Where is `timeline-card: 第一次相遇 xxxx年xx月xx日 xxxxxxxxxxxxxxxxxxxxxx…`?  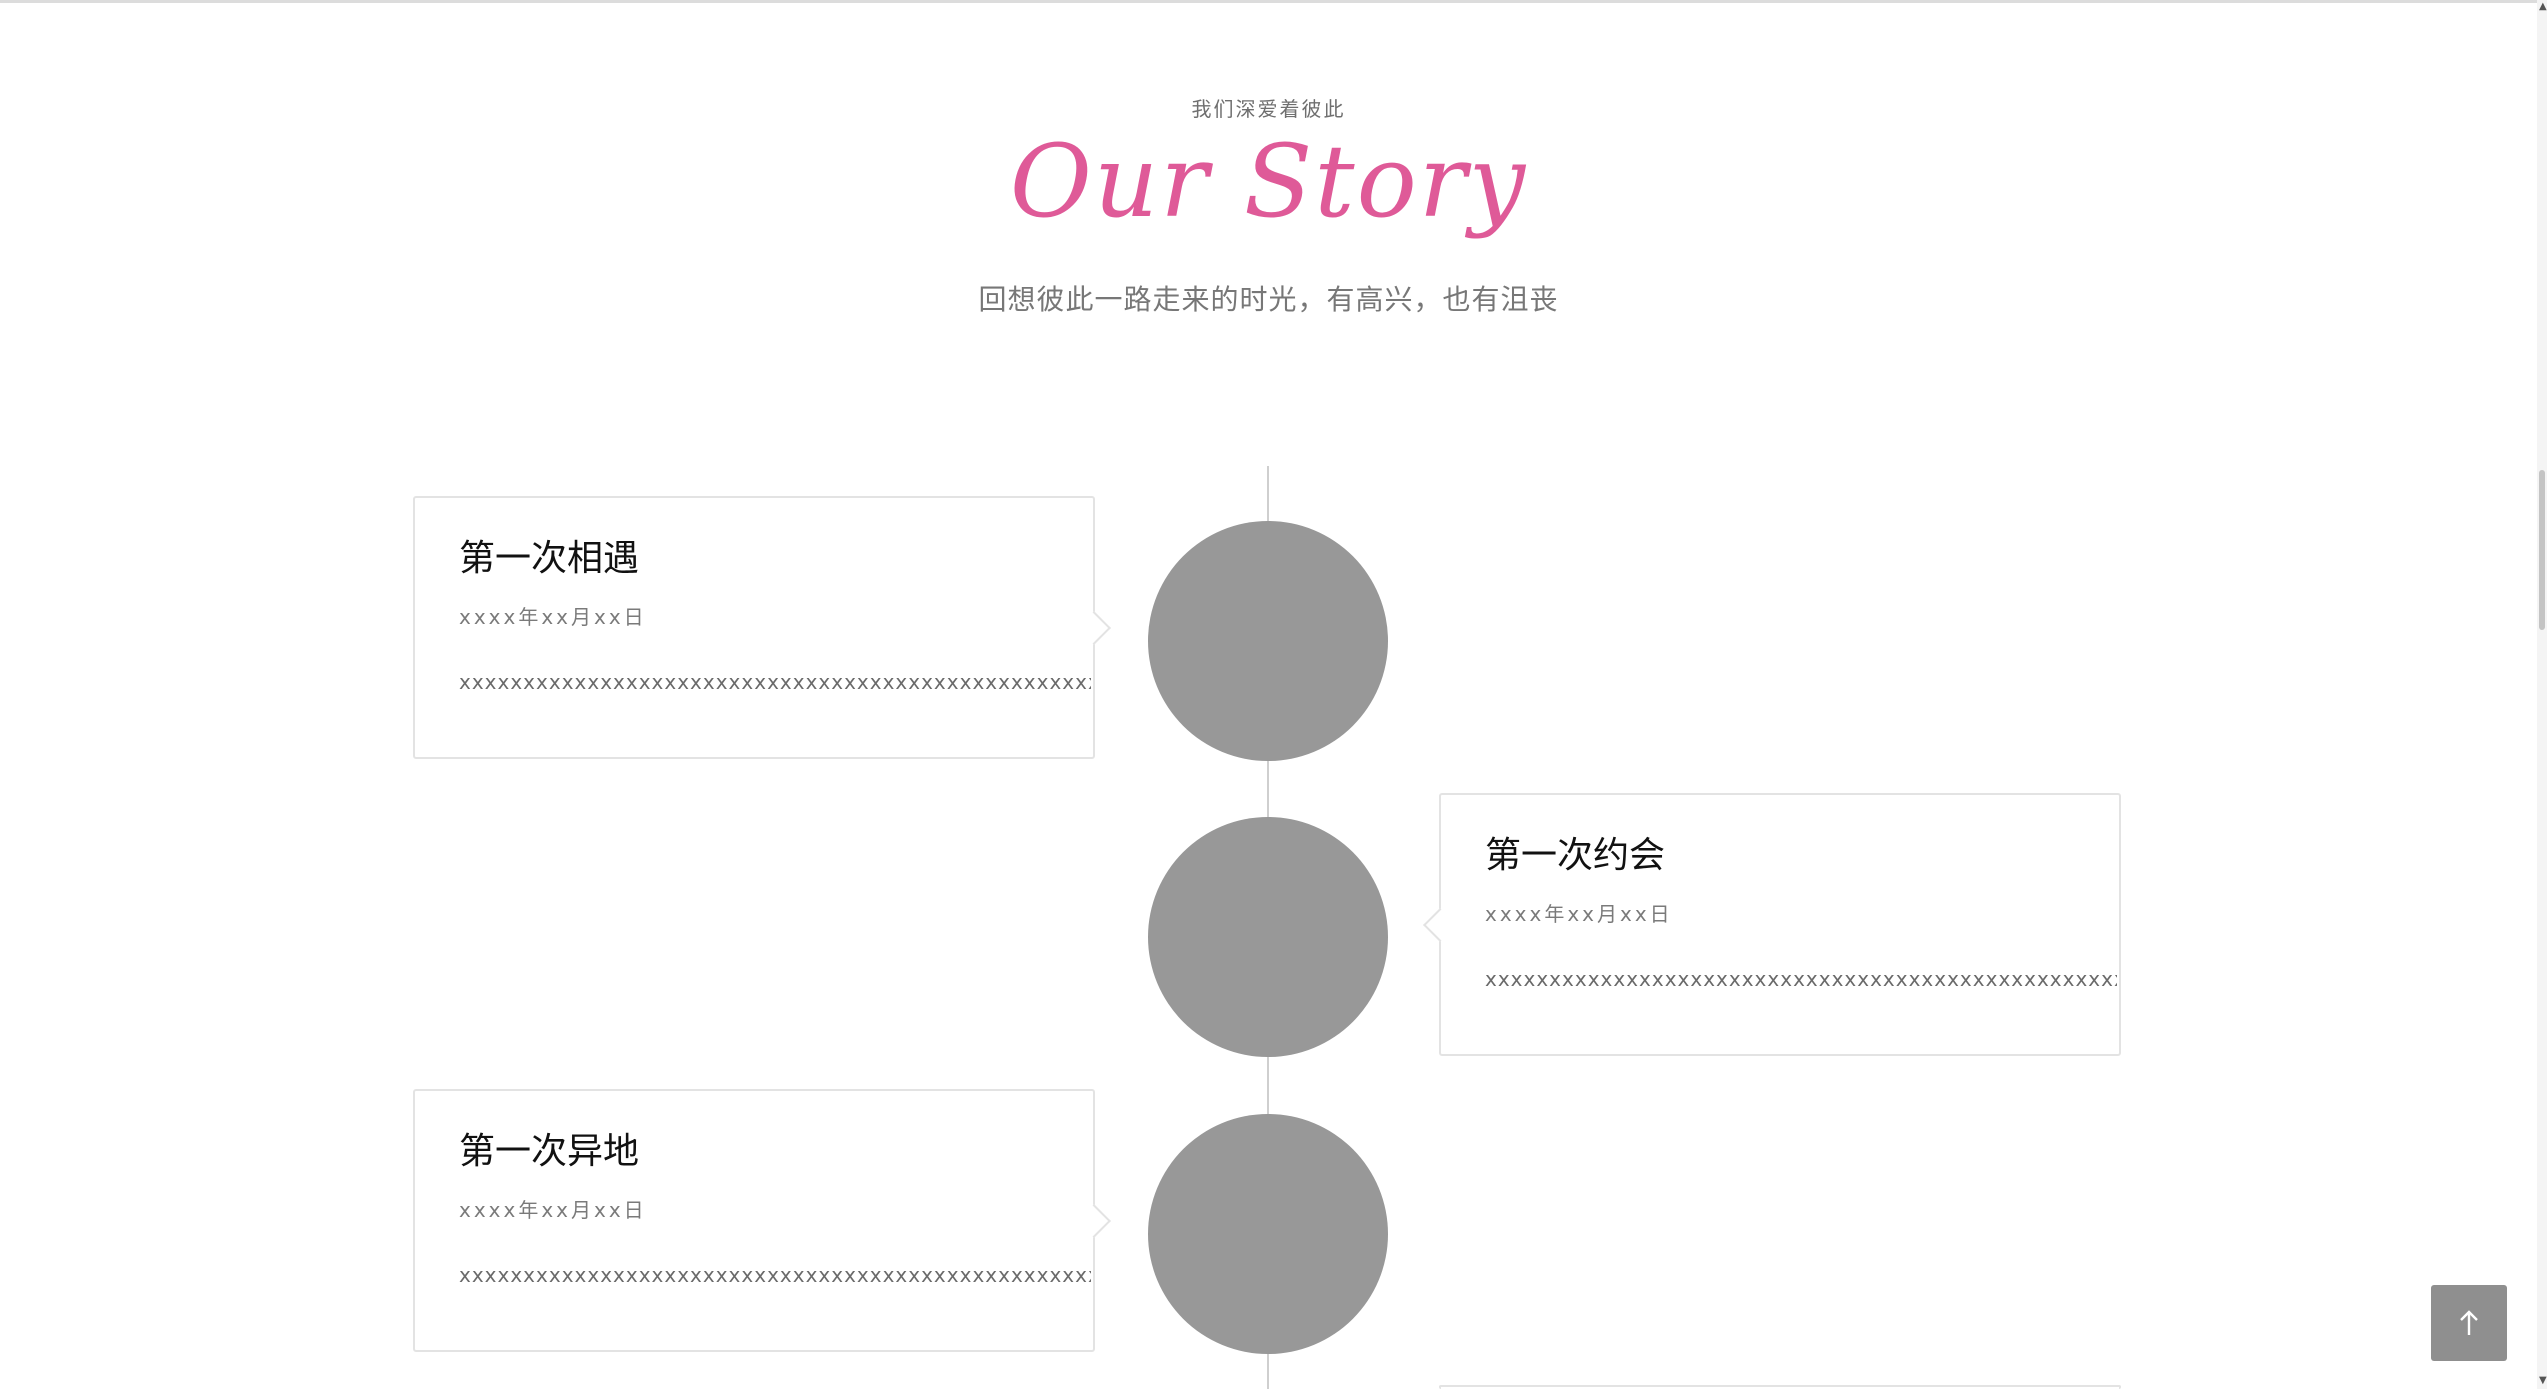
timeline-card: 第一次相遇 xxxx年xx月xx日 xxxxxxxxxxxxxxxxxxxxxx… is located at coordinates (754, 627).